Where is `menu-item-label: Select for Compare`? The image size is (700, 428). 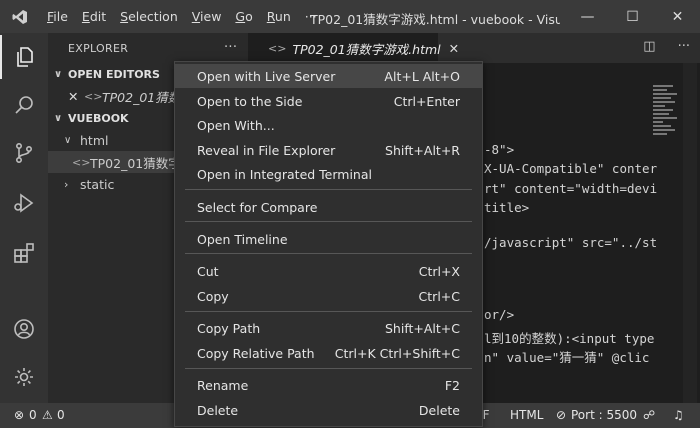
menu-item-label: Select for Compare is located at coordinates (257, 207).